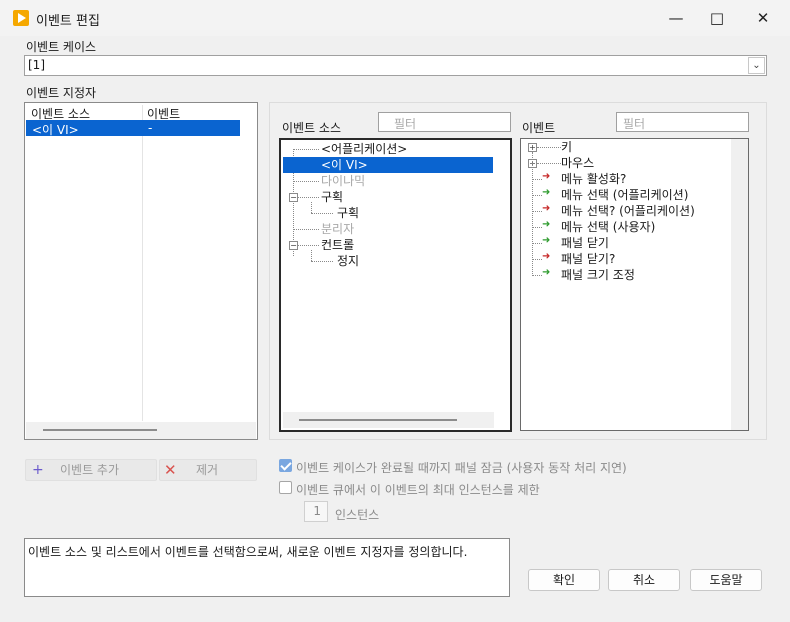 The image size is (790, 622). Describe the element at coordinates (357, 515) in the screenshot. I see `instances-label: 인스턴스` at that location.